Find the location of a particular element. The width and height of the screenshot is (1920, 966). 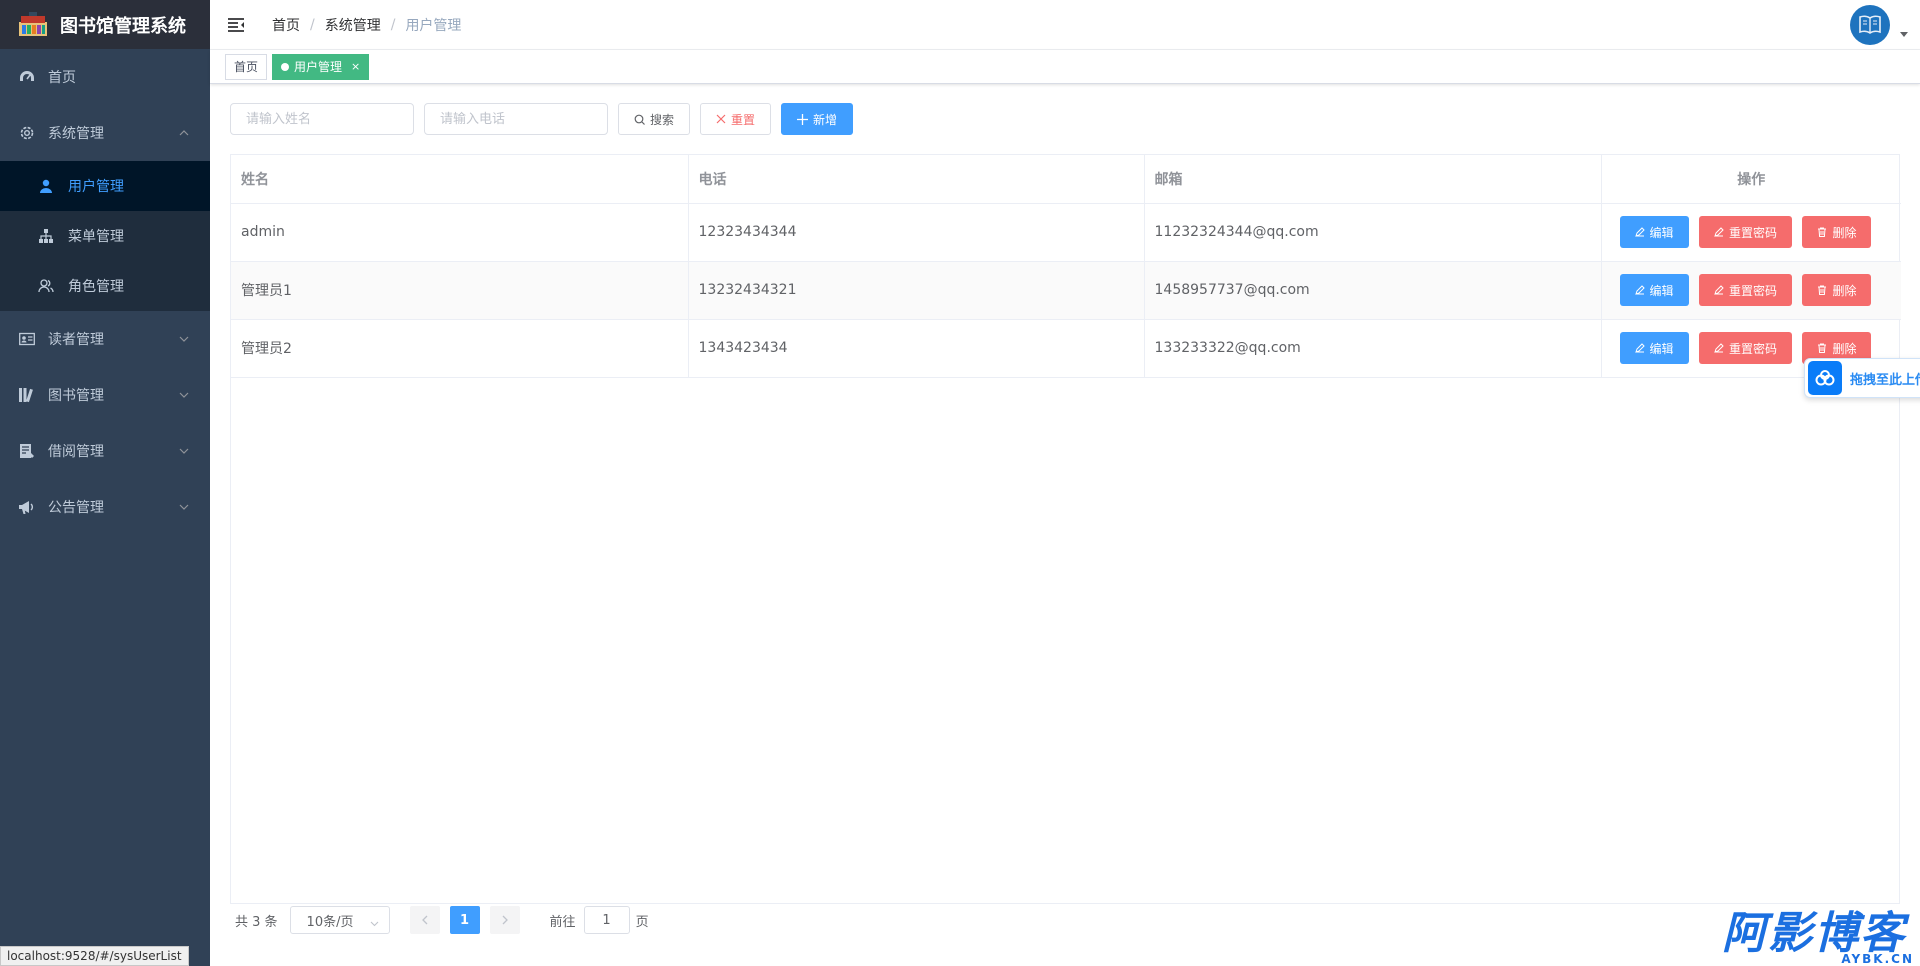

id-card-icon is located at coordinates (27, 339).